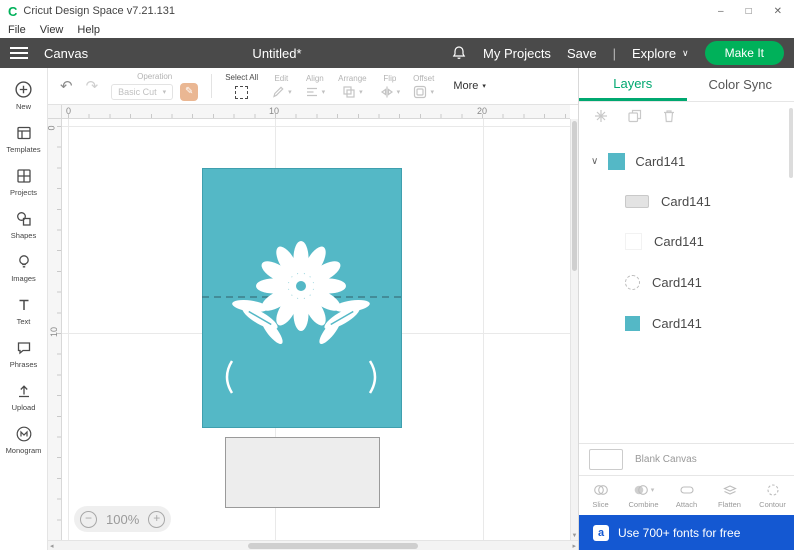 The image size is (794, 550). I want to click on layer-group-row: ∨ Card141, so click(686, 161).